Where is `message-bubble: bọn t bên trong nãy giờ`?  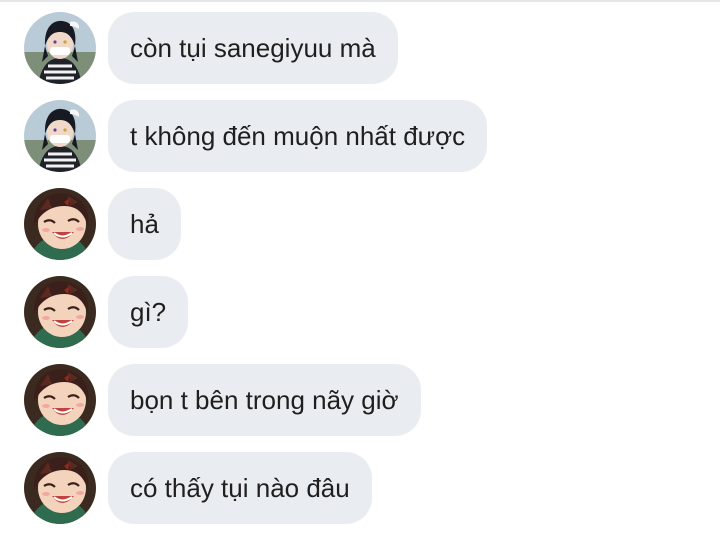 message-bubble: bọn t bên trong nãy giờ is located at coordinates (264, 400).